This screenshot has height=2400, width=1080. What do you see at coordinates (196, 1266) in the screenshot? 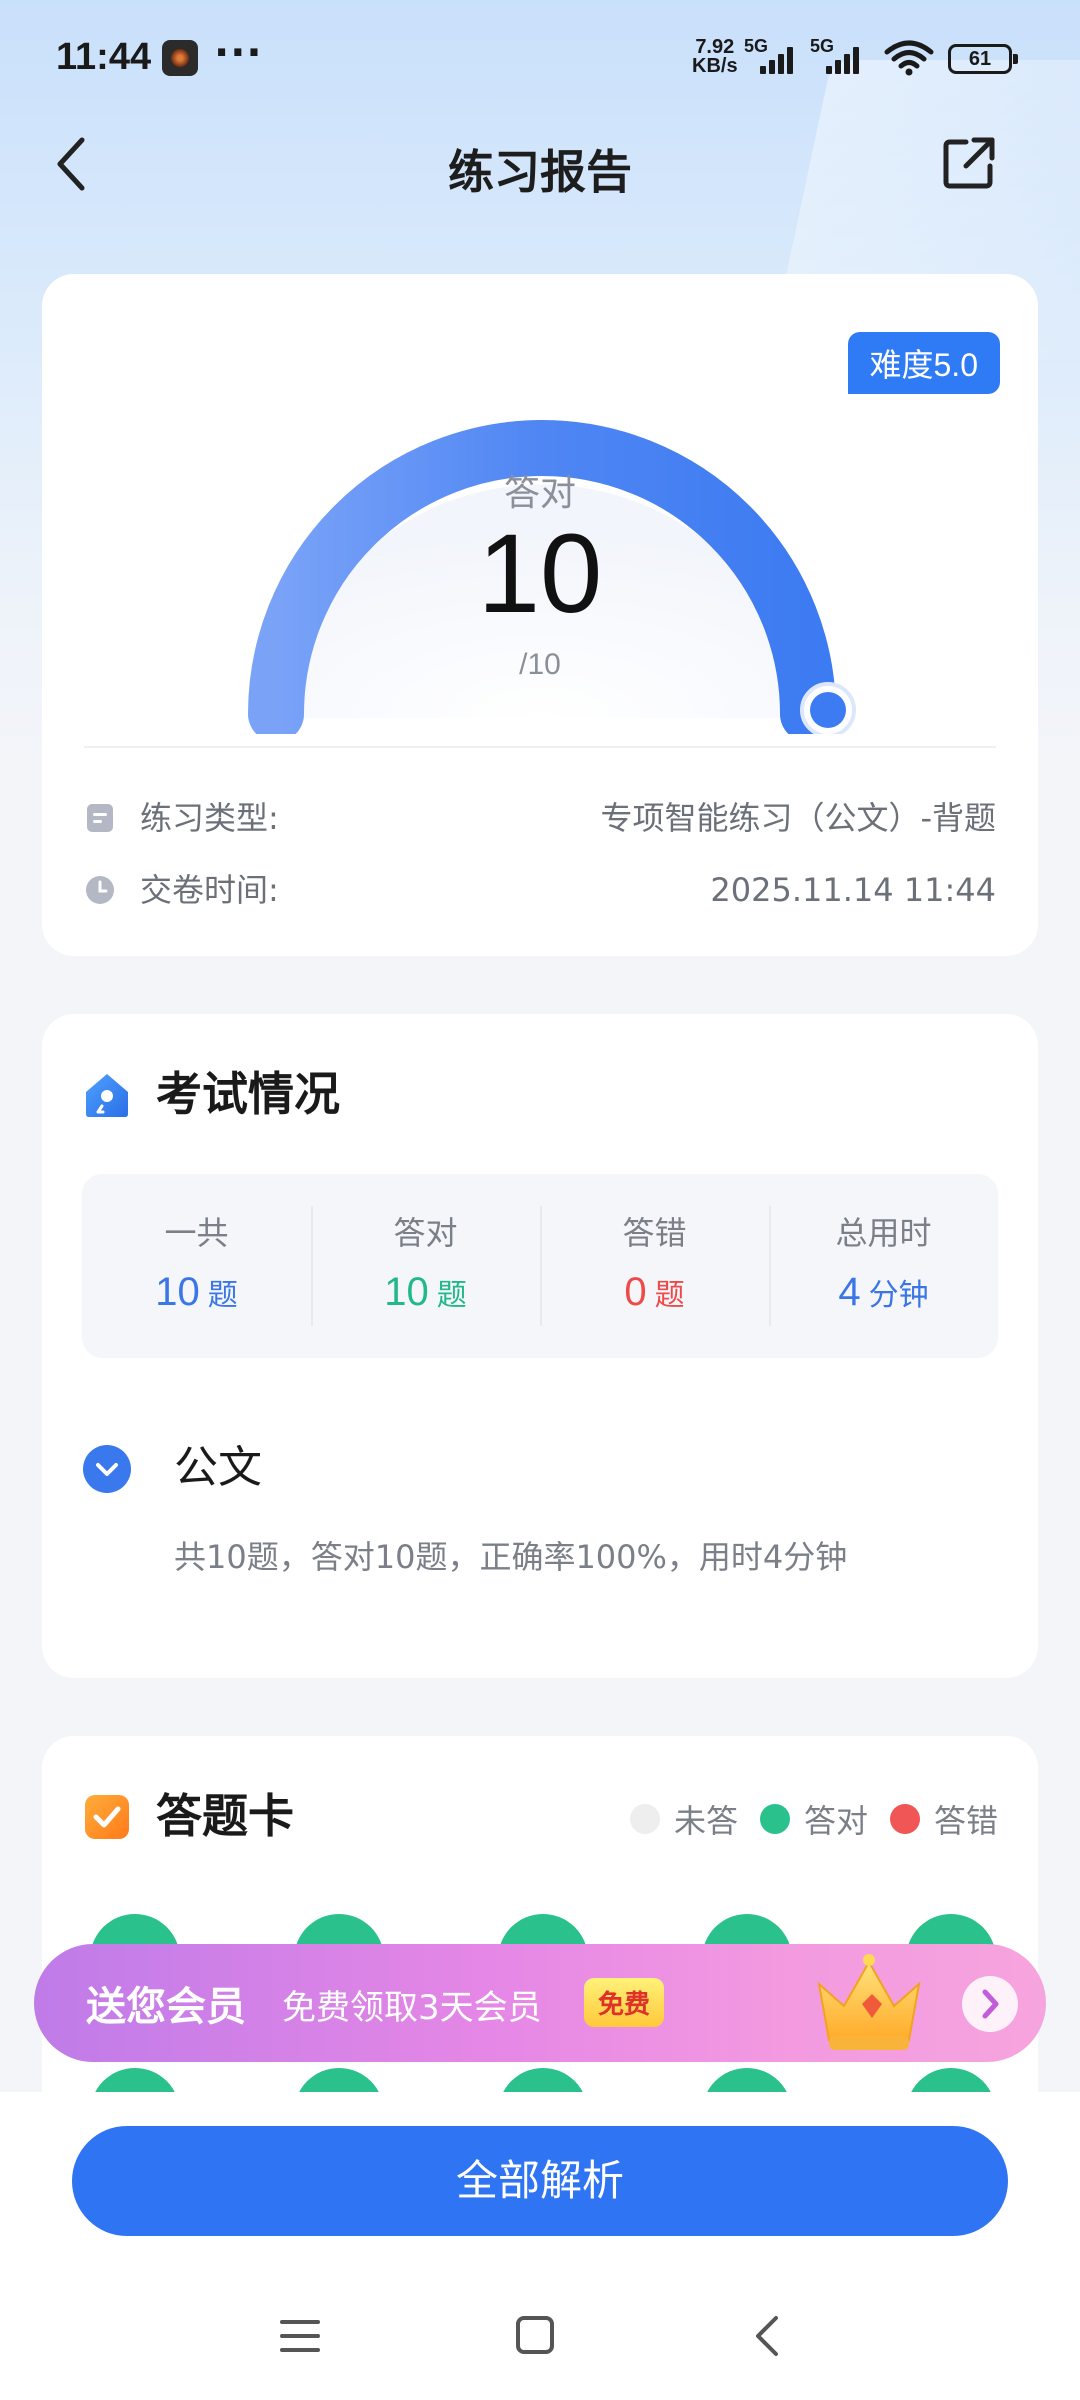
I see `stat-total: 一共 10 题` at bounding box center [196, 1266].